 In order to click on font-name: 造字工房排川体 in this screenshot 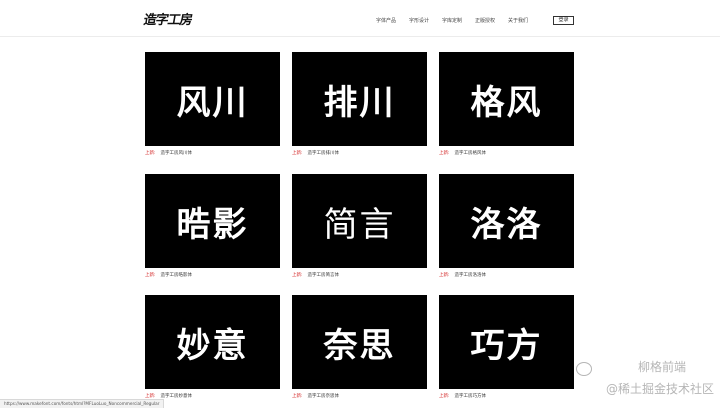, I will do `click(323, 153)`.